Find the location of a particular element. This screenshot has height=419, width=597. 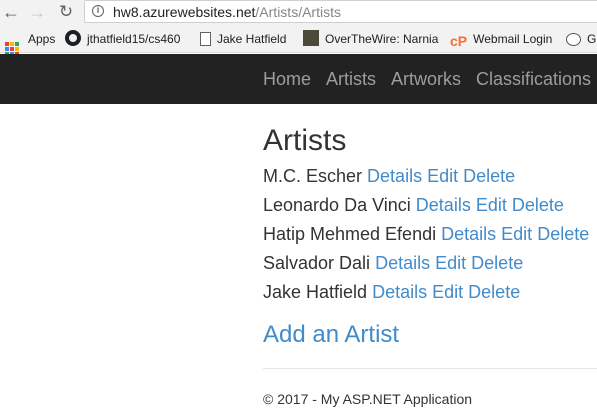

artist-row: Salvador Dali Details Edit Delete is located at coordinates (393, 263).